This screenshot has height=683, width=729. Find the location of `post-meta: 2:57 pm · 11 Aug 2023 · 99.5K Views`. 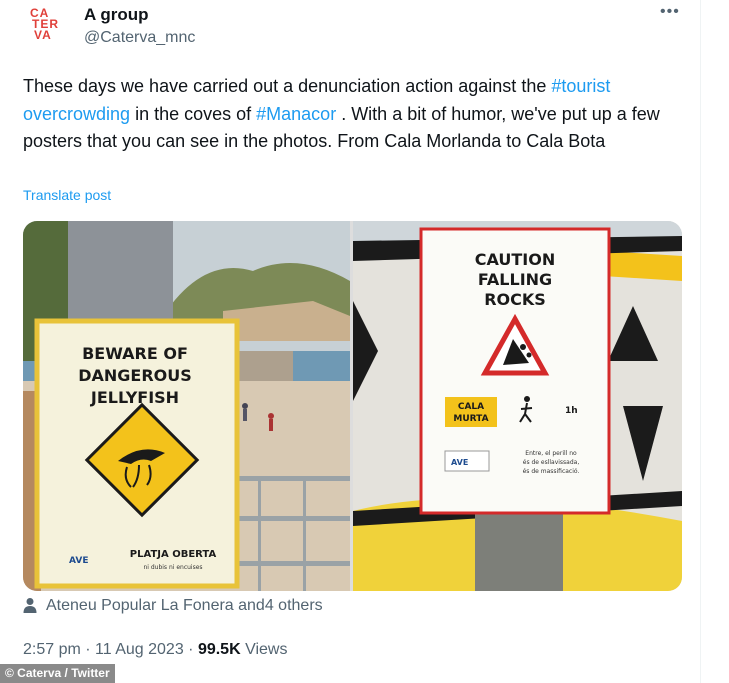

post-meta: 2:57 pm · 11 Aug 2023 · 99.5K Views is located at coordinates (155, 650).